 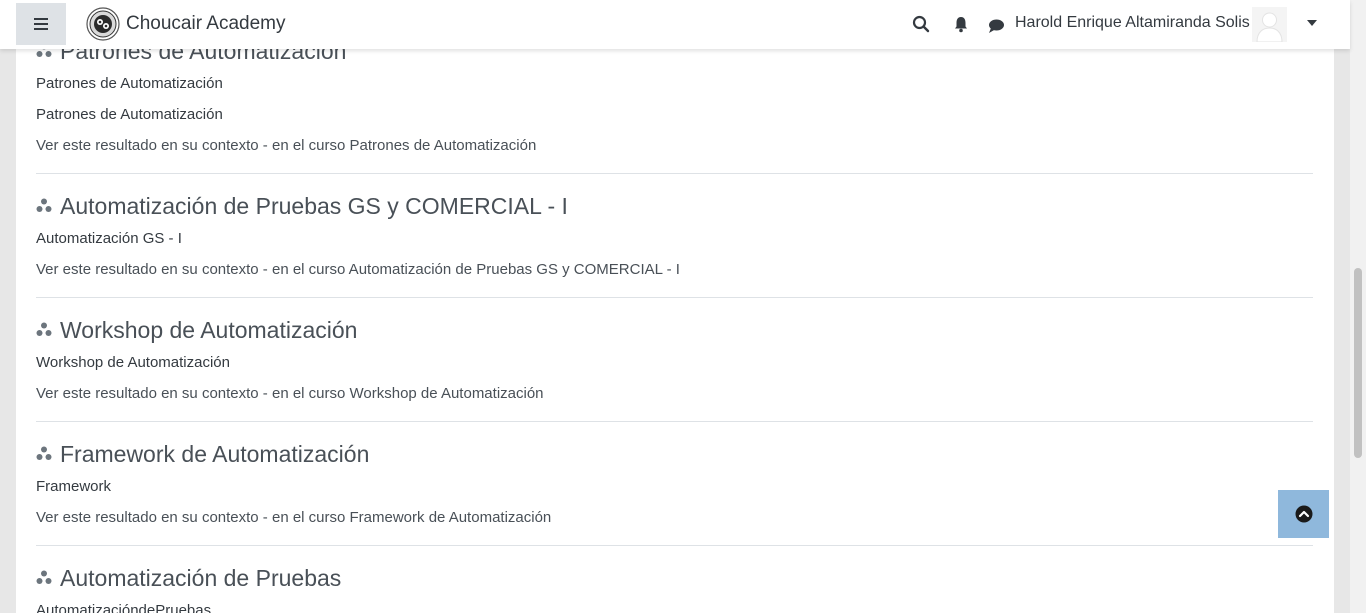 What do you see at coordinates (674, 238) in the screenshot?
I see `result-line: Automatización GS - I` at bounding box center [674, 238].